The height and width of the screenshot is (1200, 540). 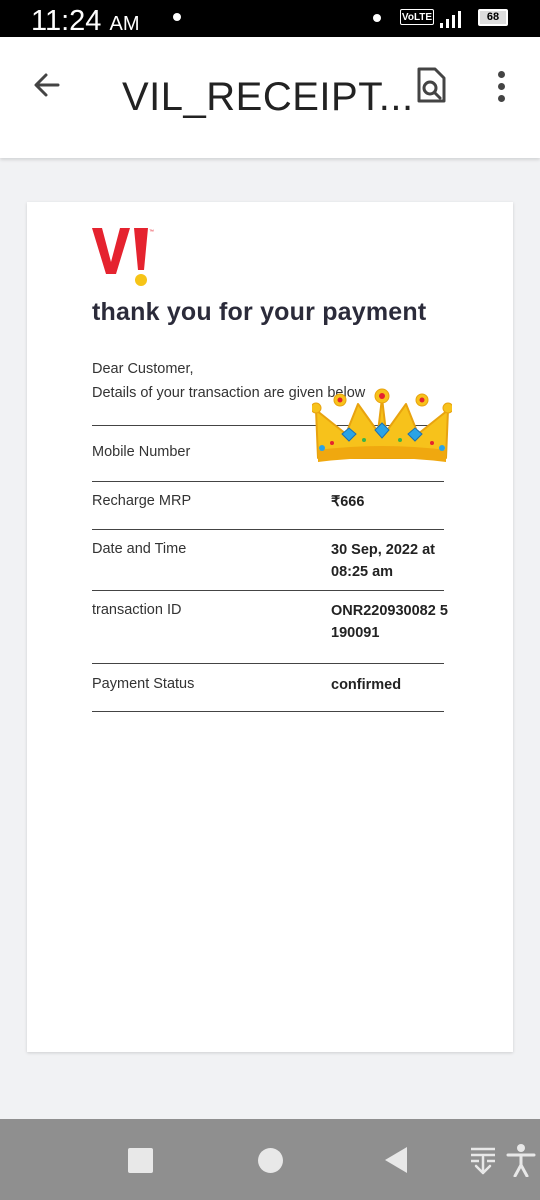 What do you see at coordinates (139, 549) in the screenshot?
I see `row-label: Date and Time` at bounding box center [139, 549].